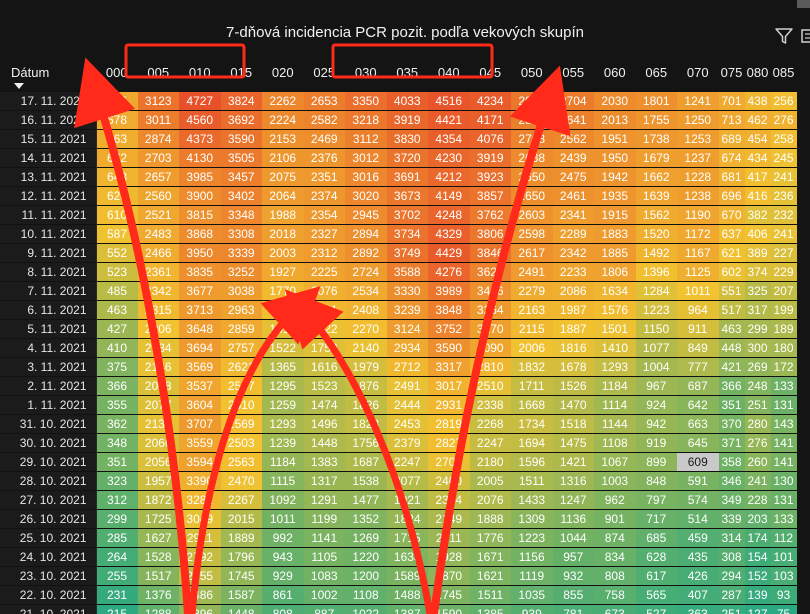 The height and width of the screenshot is (614, 810). I want to click on heatmap-cell-085: 112, so click(783, 538).